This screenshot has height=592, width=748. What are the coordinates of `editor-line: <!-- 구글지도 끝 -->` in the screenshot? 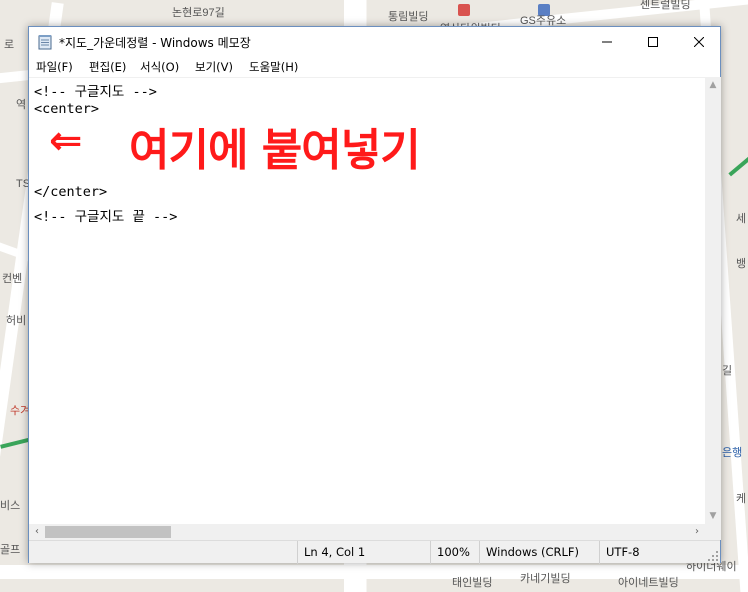 It's located at (106, 217).